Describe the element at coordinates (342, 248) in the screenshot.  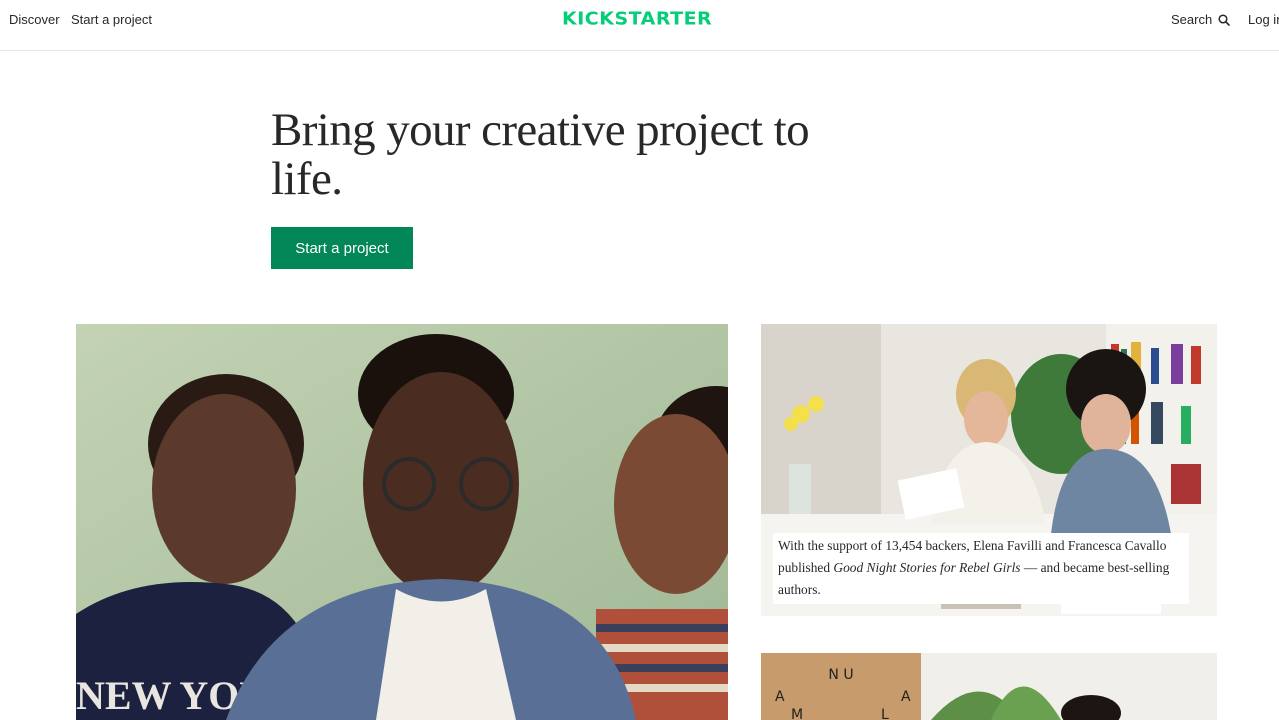
I see `start-project-button: Start a project` at that location.